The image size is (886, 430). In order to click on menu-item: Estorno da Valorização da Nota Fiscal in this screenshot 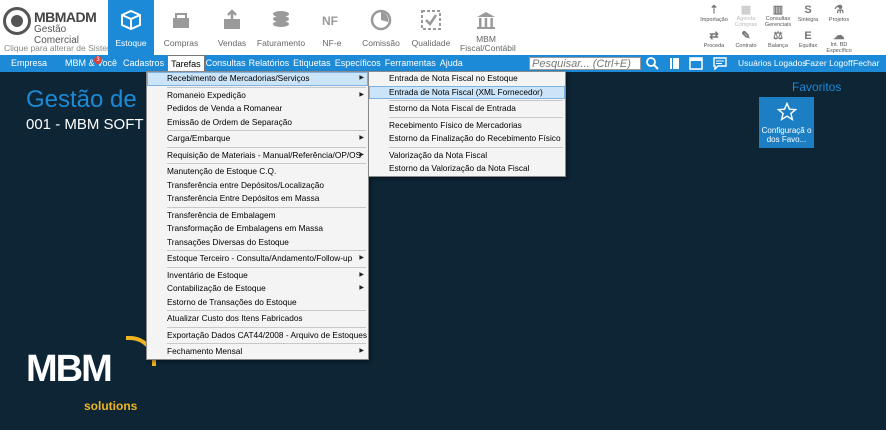, I will do `click(467, 169)`.